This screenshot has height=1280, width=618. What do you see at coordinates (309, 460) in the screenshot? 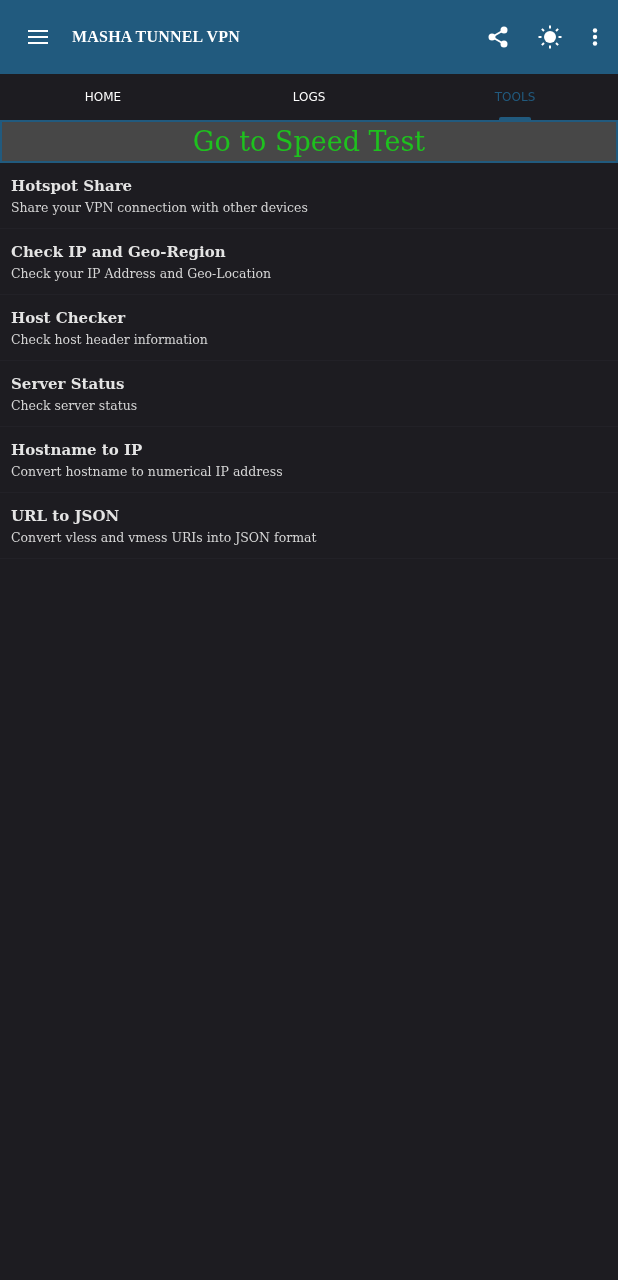
I see `tool-item: Hostname to IP Convert hostname to numerical IP address` at bounding box center [309, 460].